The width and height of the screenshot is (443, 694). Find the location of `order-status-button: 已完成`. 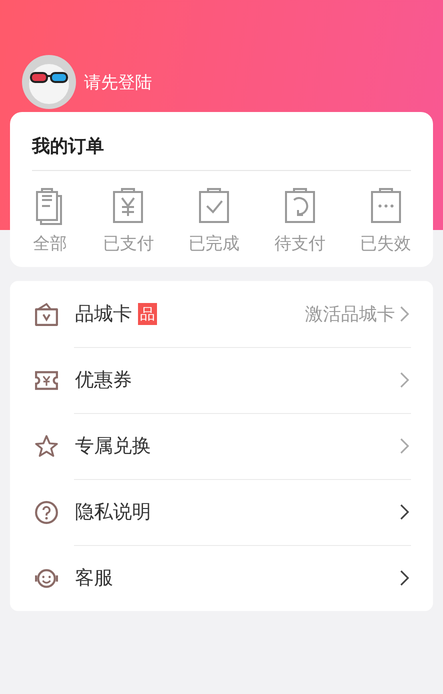

order-status-button: 已完成 is located at coordinates (214, 220).